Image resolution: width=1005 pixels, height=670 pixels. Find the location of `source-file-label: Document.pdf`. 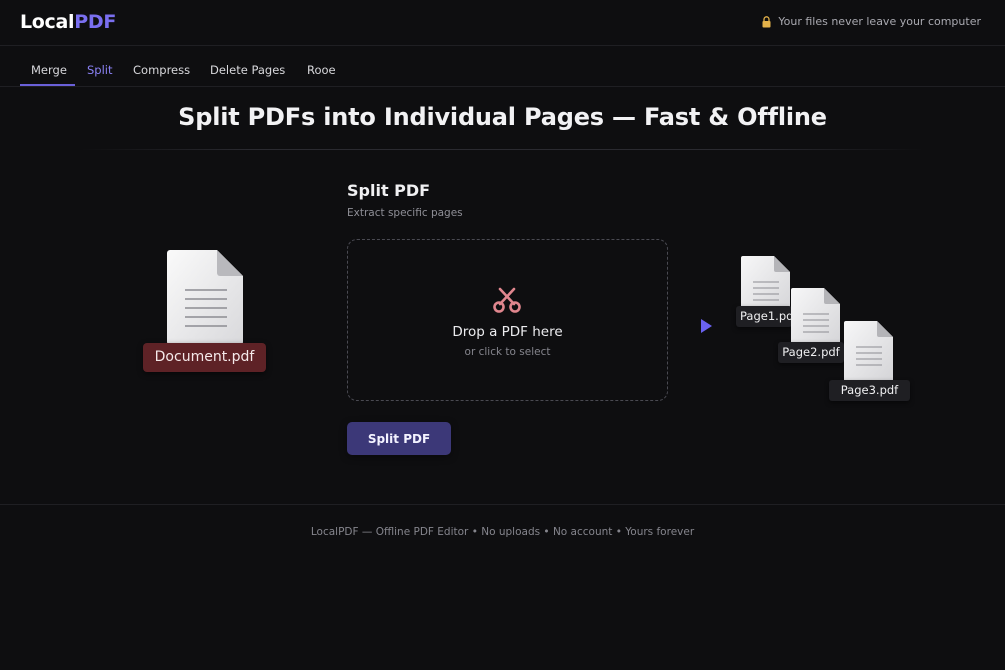

source-file-label: Document.pdf is located at coordinates (204, 357).